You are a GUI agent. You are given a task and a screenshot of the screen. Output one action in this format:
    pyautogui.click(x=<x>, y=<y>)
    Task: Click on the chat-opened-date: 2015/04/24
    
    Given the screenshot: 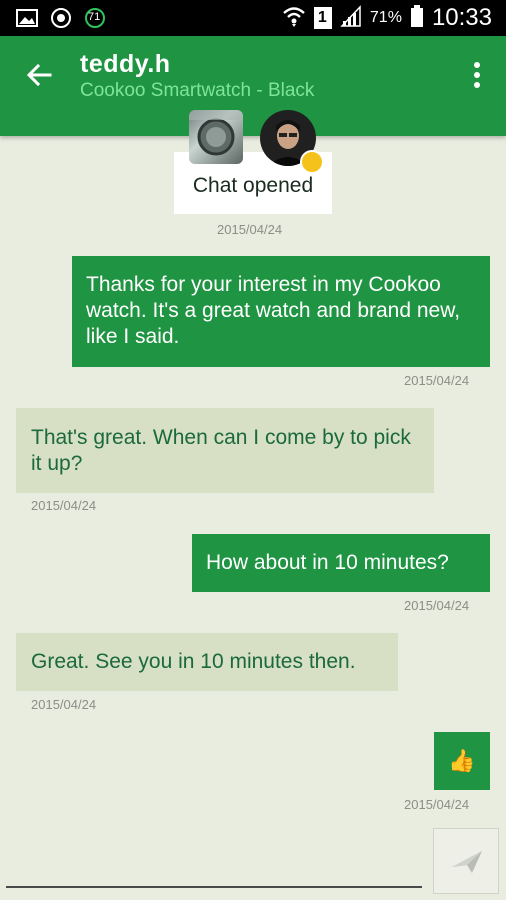 What is the action you would take?
    pyautogui.click(x=250, y=229)
    